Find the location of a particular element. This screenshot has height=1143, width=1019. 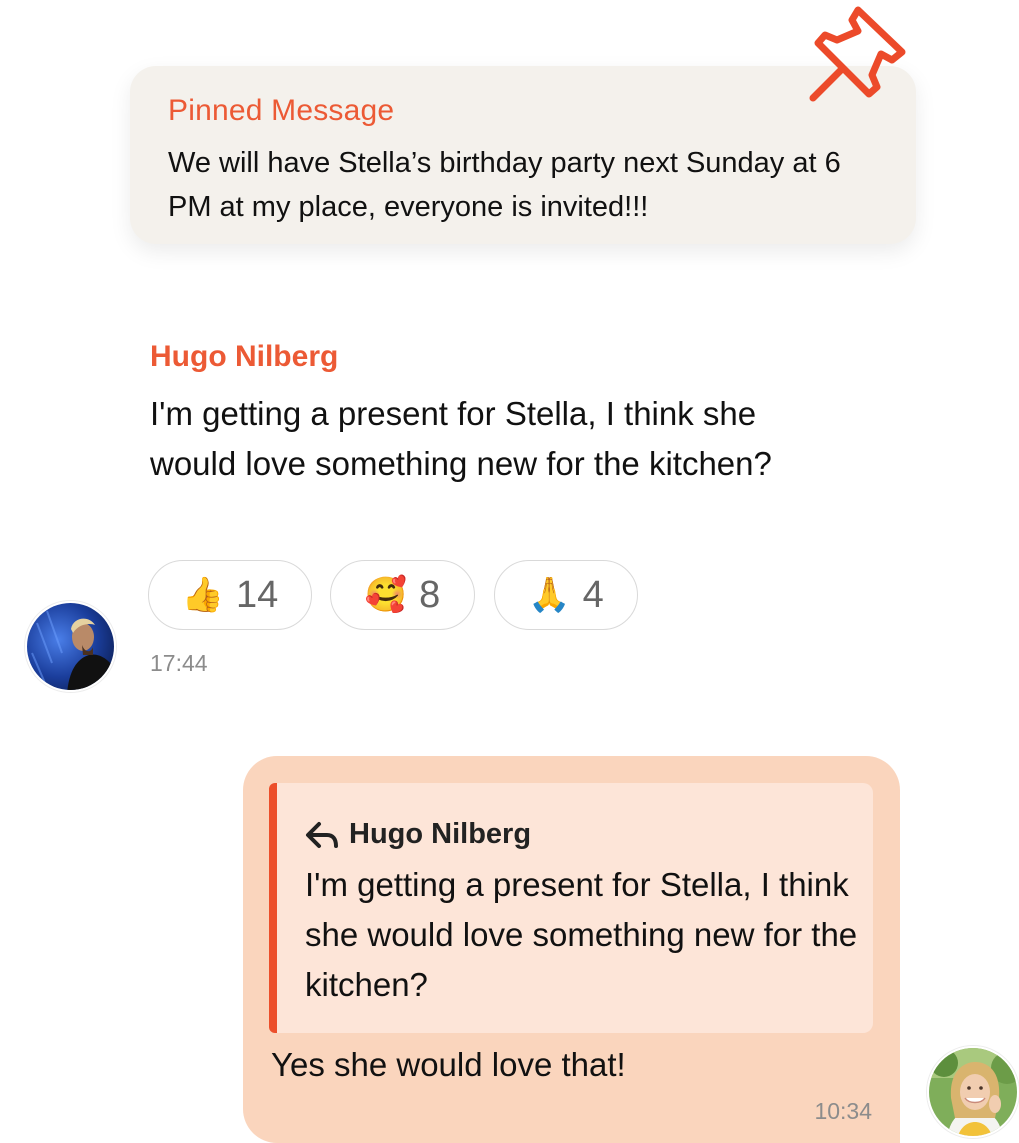

reaction-count: 8 is located at coordinates (430, 594).